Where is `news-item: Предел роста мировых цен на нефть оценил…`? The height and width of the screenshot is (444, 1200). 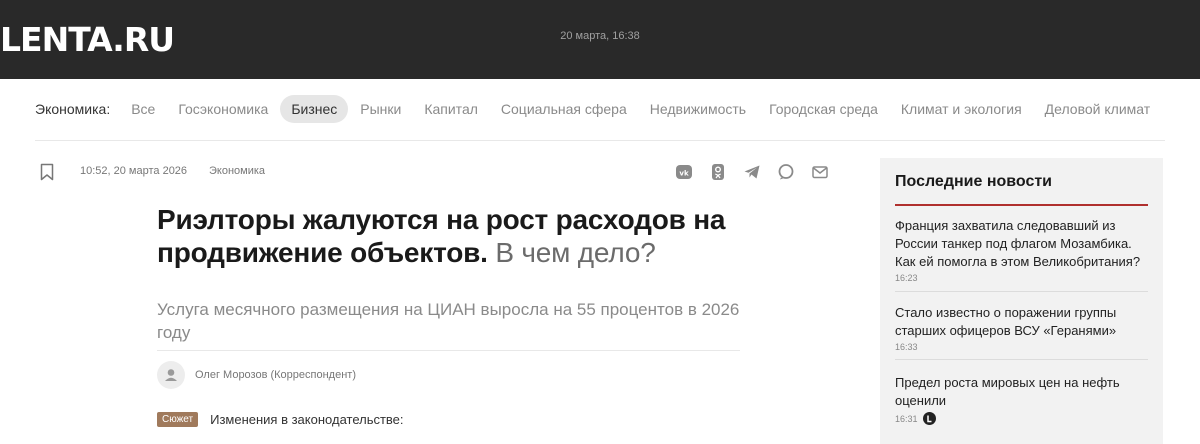
news-item: Предел роста мировых цен на нефть оценил… is located at coordinates (1025, 399).